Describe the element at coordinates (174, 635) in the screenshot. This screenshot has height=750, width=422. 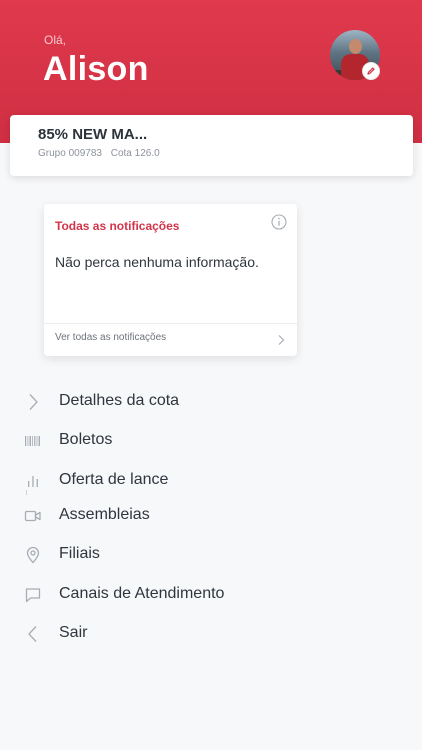
I see `menu-item-logout: Sair` at that location.